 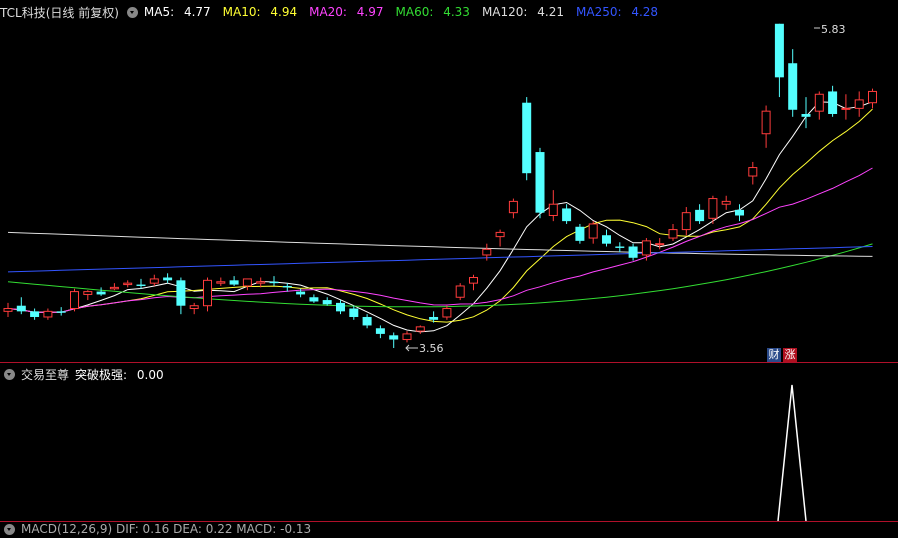 I want to click on limit-up-badge: 涨, so click(x=790, y=355).